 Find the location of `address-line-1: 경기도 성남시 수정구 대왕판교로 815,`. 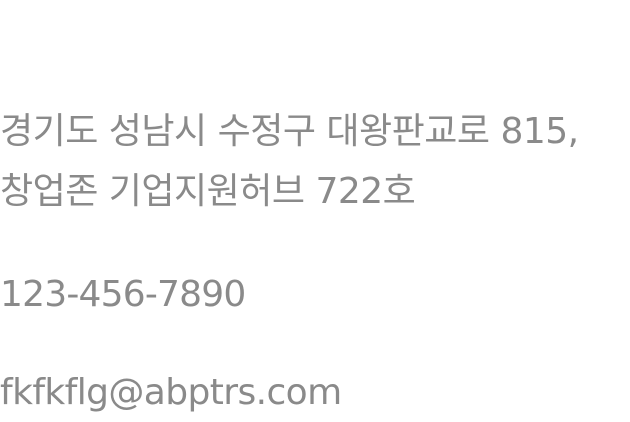

address-line-1: 경기도 성남시 수정구 대왕판교로 815, is located at coordinates (289, 131).